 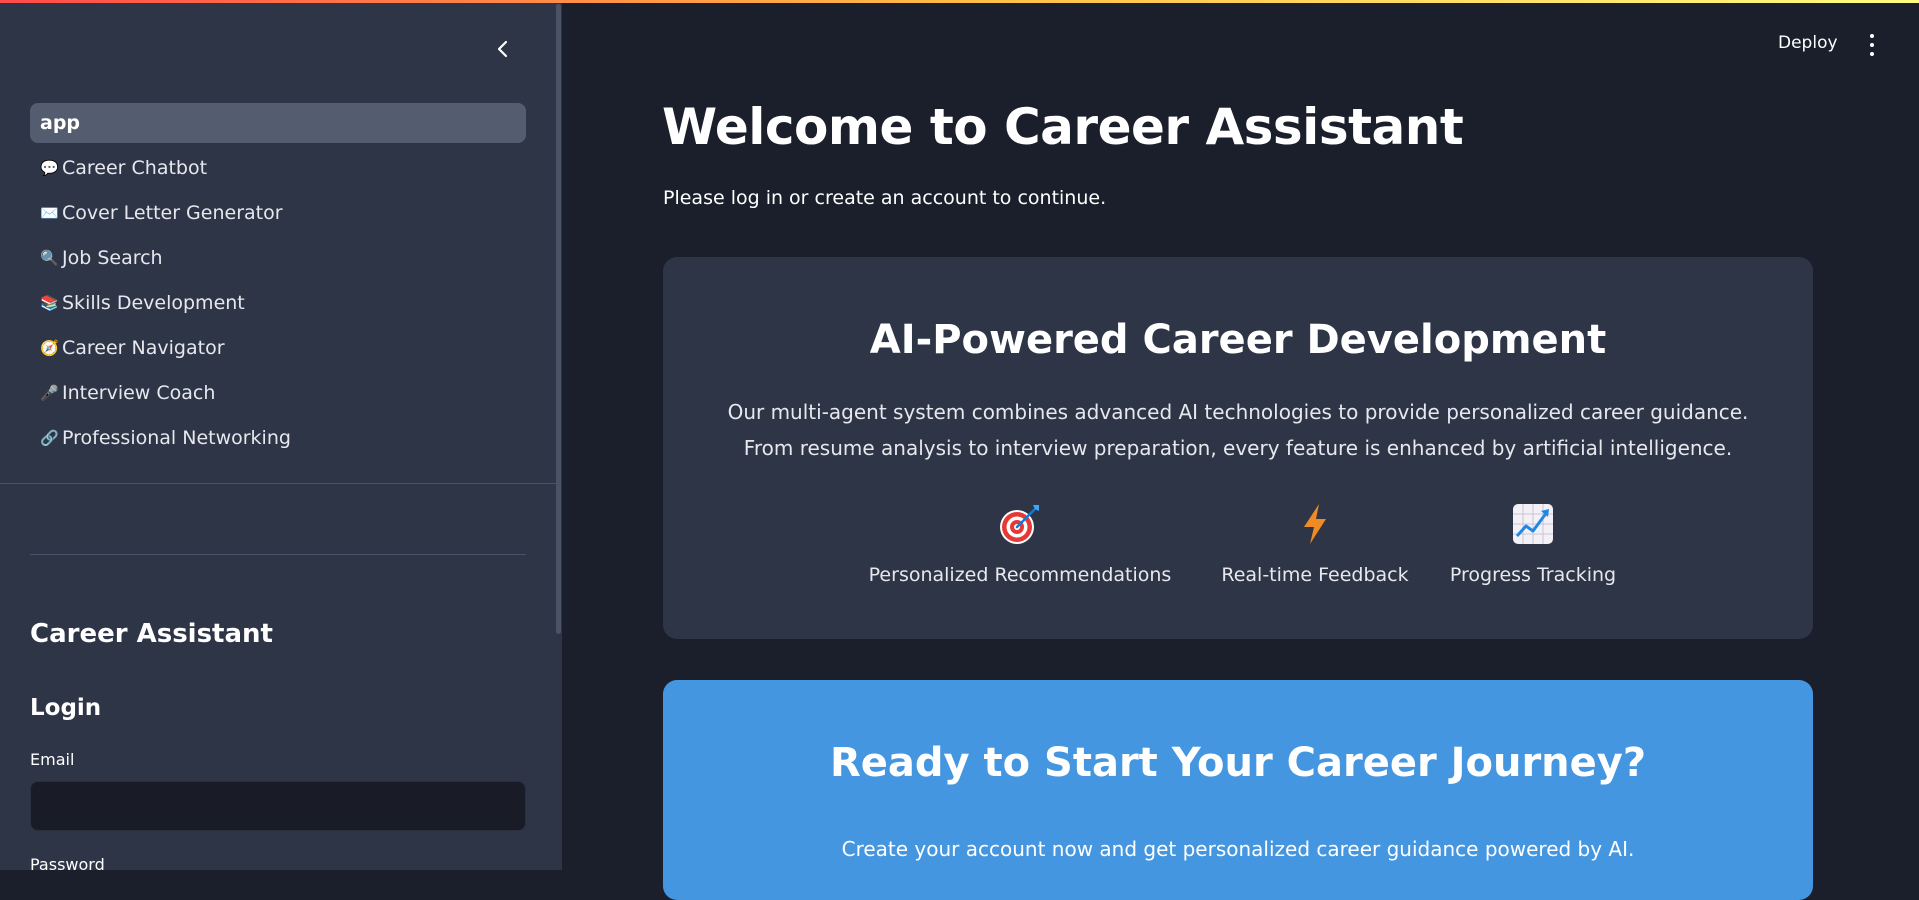 I want to click on sidebar-item-interview-coach: 🎤 Interview Coach, so click(x=278, y=393).